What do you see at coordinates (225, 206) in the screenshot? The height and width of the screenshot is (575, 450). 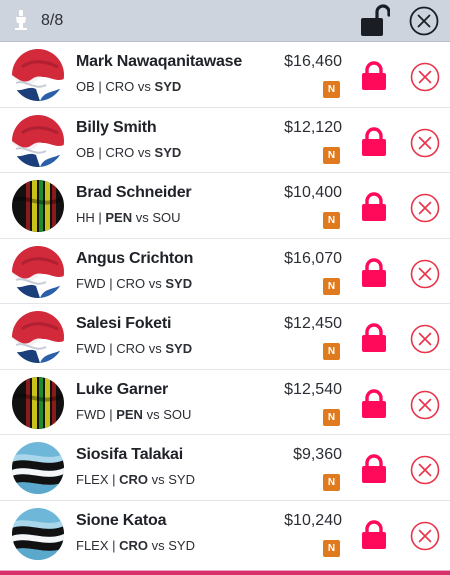 I see `player-row: Brad Schneider HH | PEN vs SOU $10,400 N` at bounding box center [225, 206].